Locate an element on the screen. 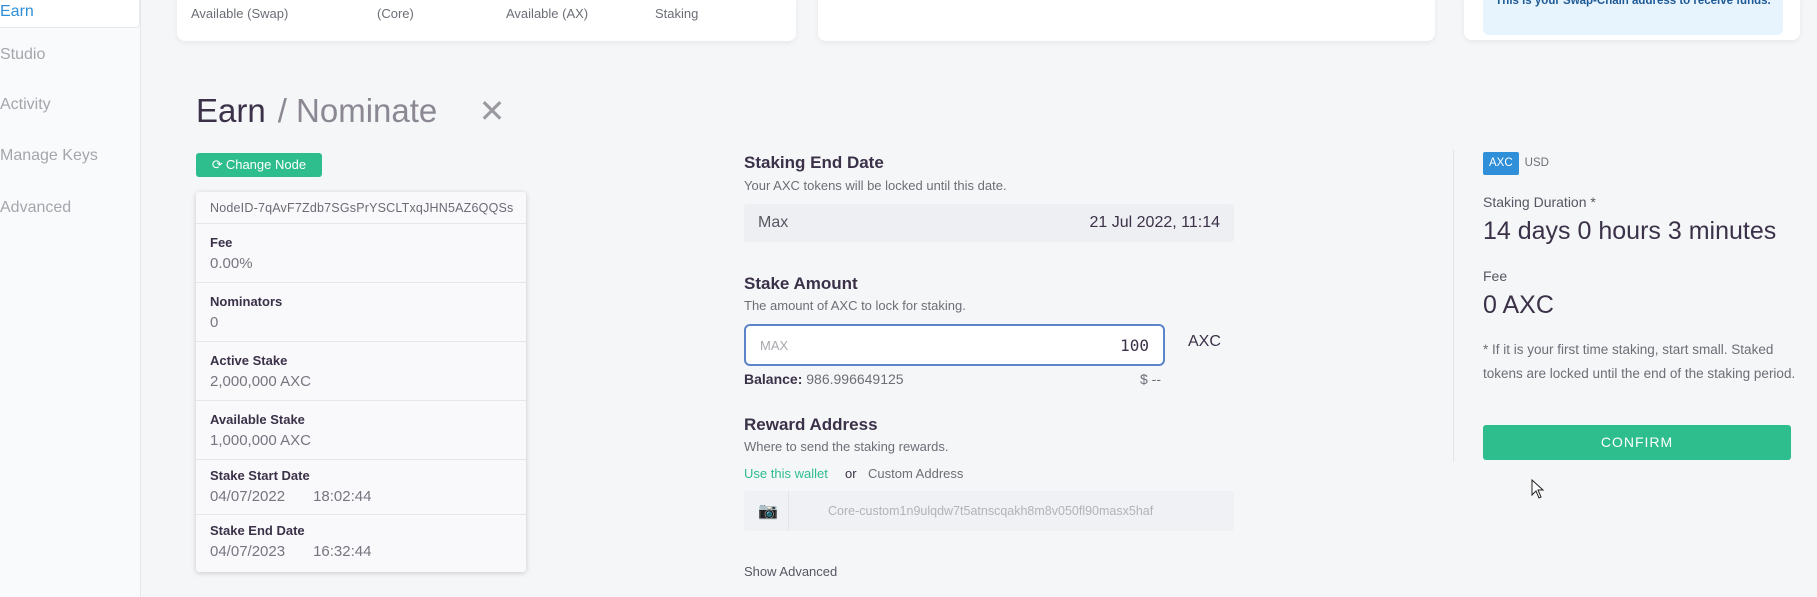 The height and width of the screenshot is (597, 1817). active-stake-value: 2,000,000 AXC is located at coordinates (260, 381).